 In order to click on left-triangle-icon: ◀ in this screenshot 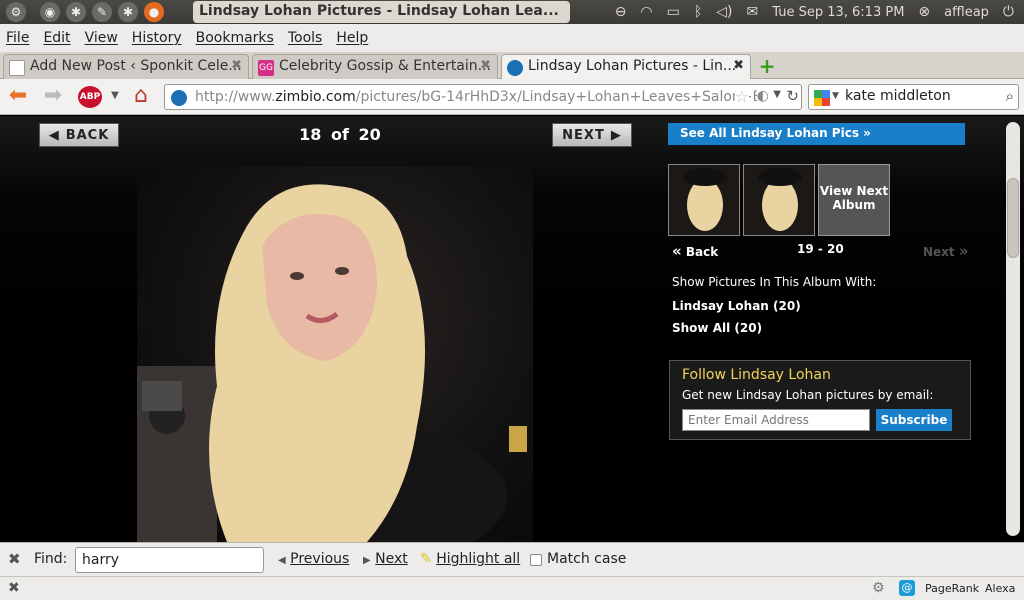, I will do `click(282, 560)`.